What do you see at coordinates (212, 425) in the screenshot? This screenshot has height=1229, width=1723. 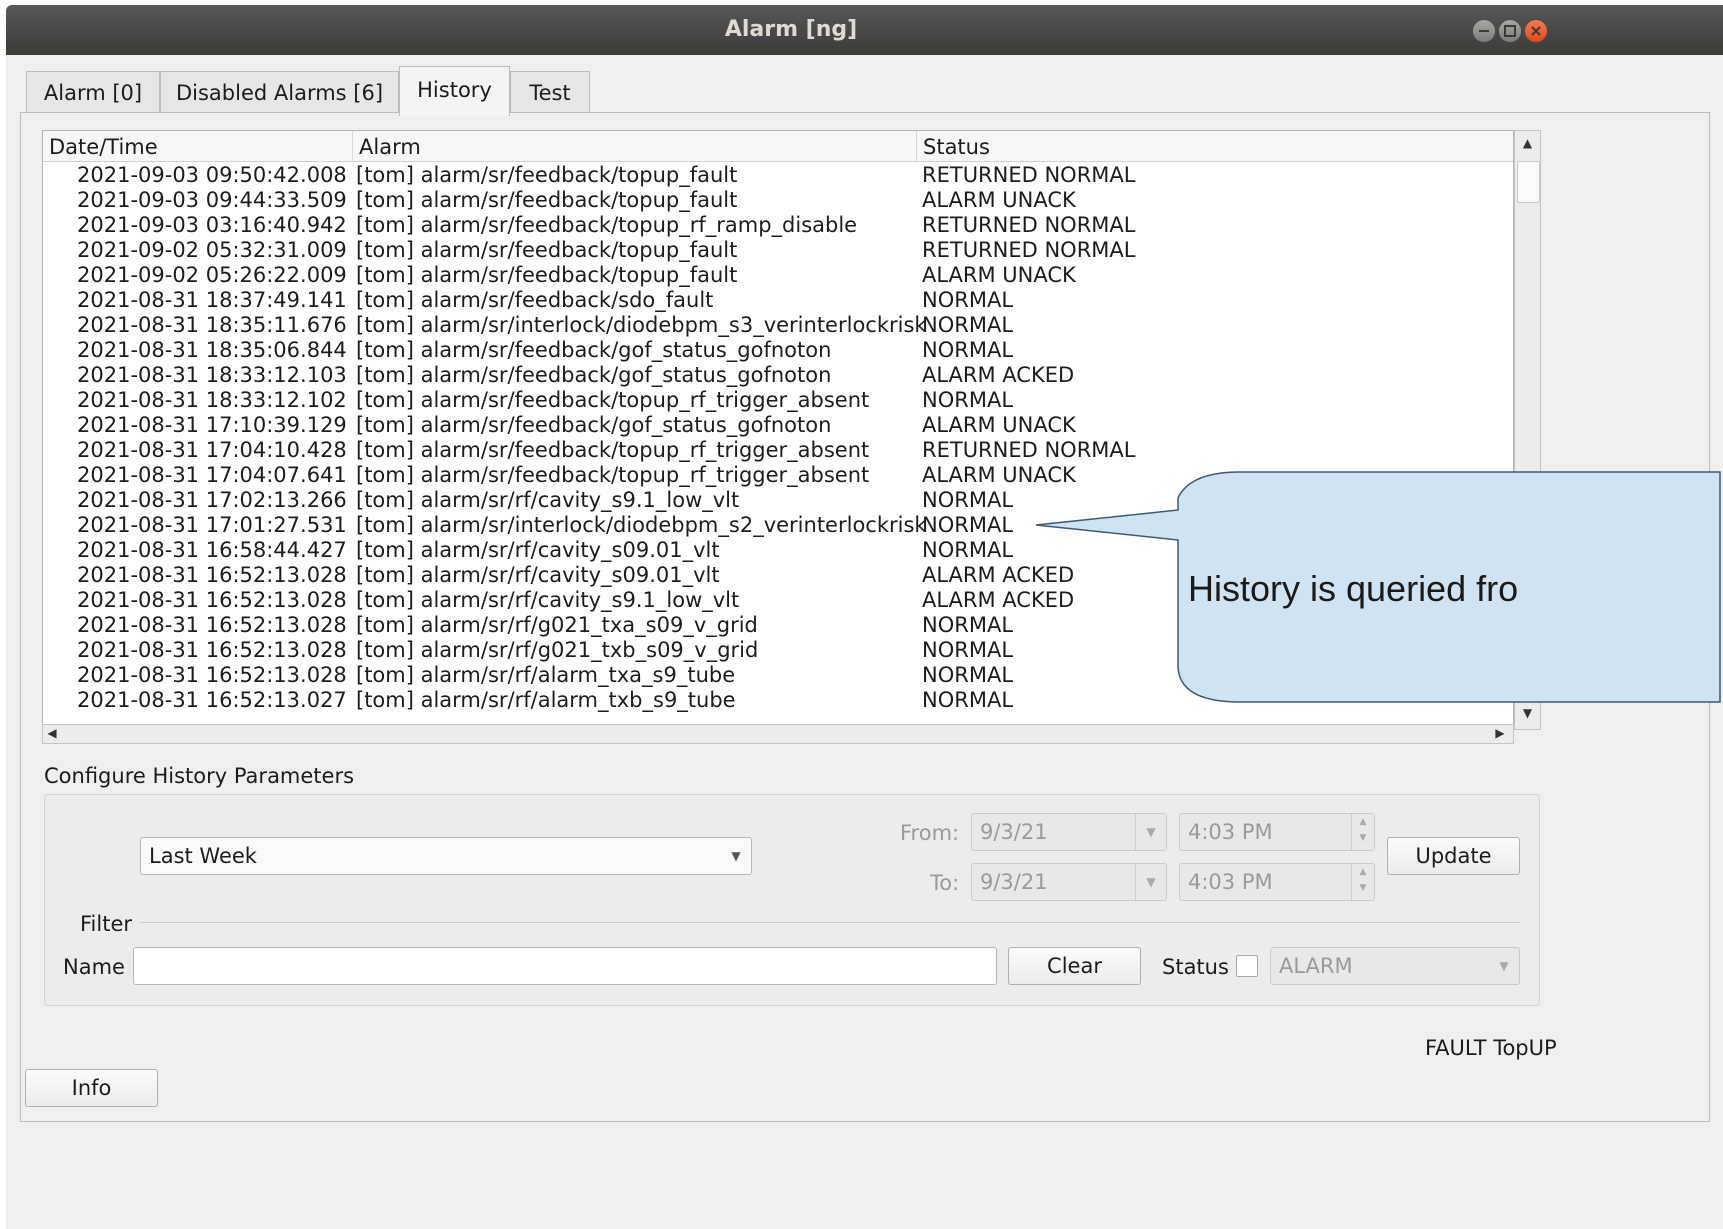 I see `cell-datetime: 2021-08-31 17:10:39.129` at bounding box center [212, 425].